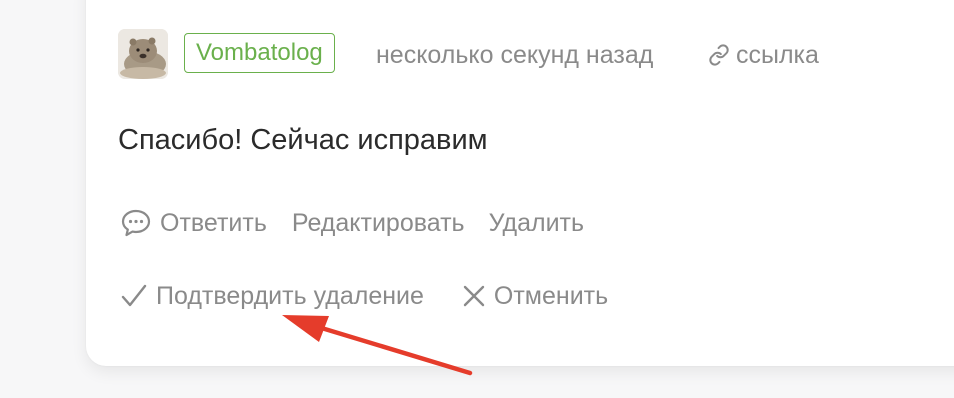 The width and height of the screenshot is (954, 398). I want to click on delete-confirmation: Подтвердить удаление Отменить, so click(364, 296).